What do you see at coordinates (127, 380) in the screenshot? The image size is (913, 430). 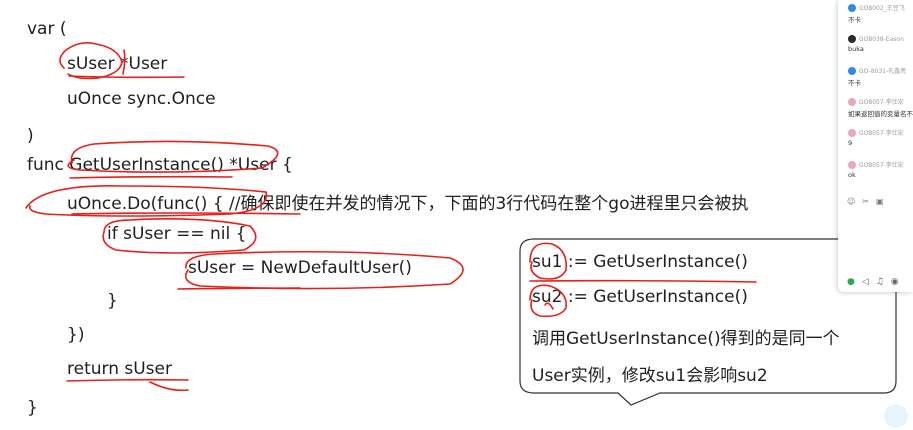 I see `annotation-underline-return` at bounding box center [127, 380].